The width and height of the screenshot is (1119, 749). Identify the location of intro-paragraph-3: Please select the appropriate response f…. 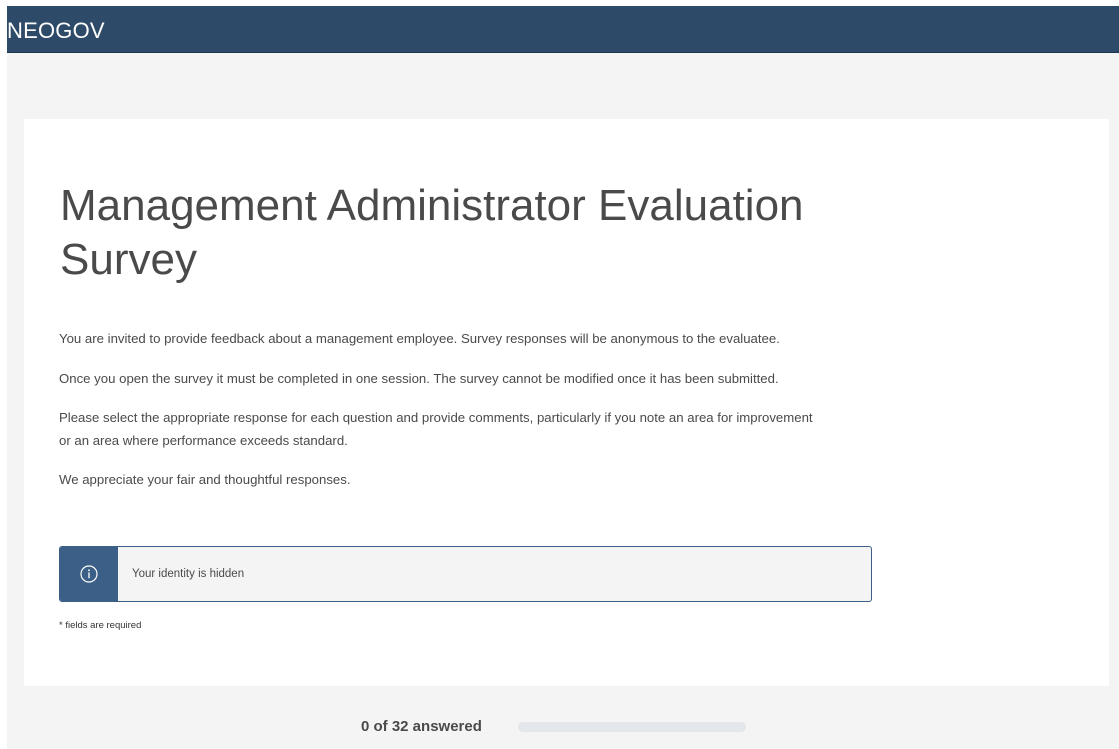
(436, 429).